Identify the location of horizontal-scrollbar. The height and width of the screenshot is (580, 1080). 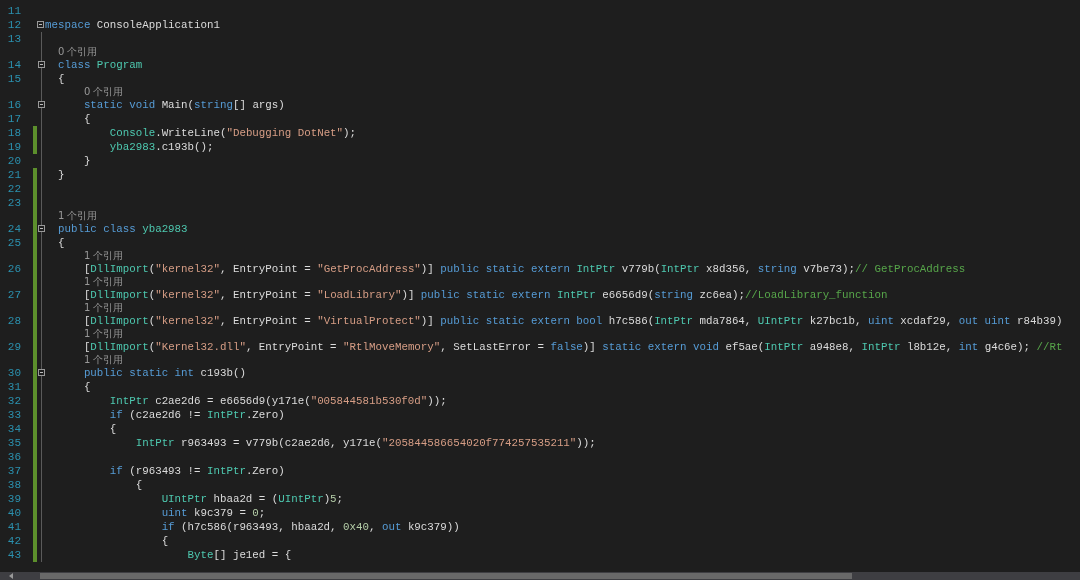
(540, 576).